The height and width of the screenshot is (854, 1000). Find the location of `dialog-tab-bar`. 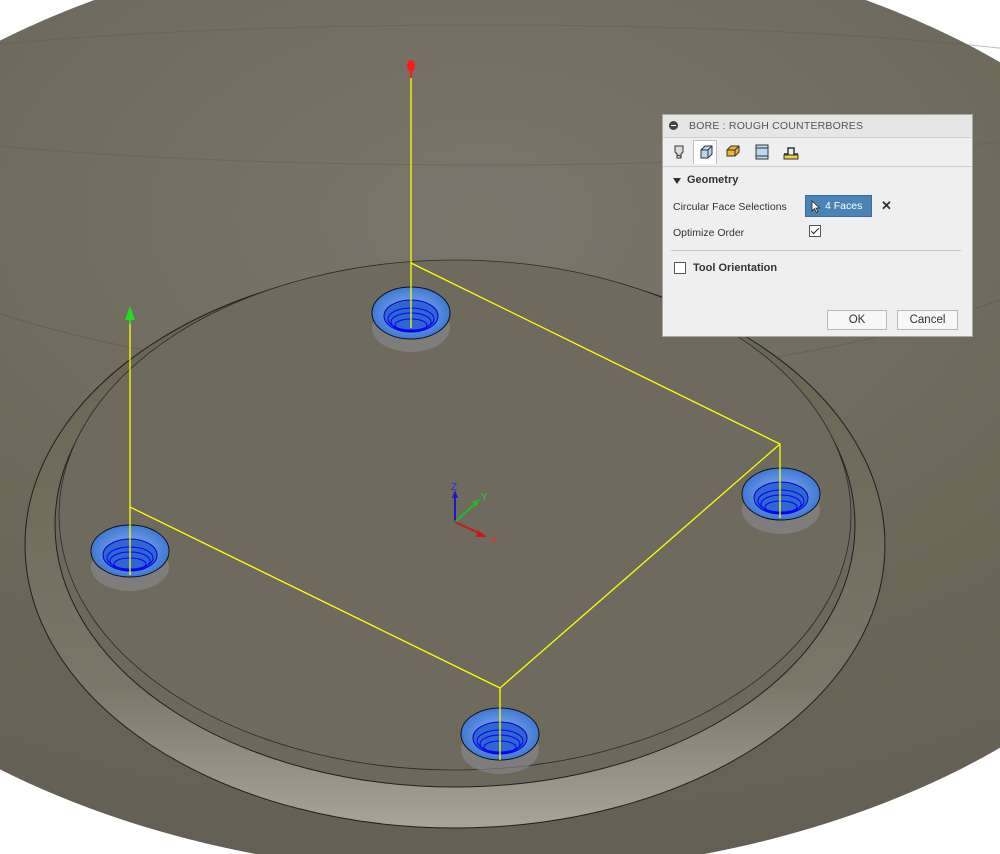

dialog-tab-bar is located at coordinates (817, 152).